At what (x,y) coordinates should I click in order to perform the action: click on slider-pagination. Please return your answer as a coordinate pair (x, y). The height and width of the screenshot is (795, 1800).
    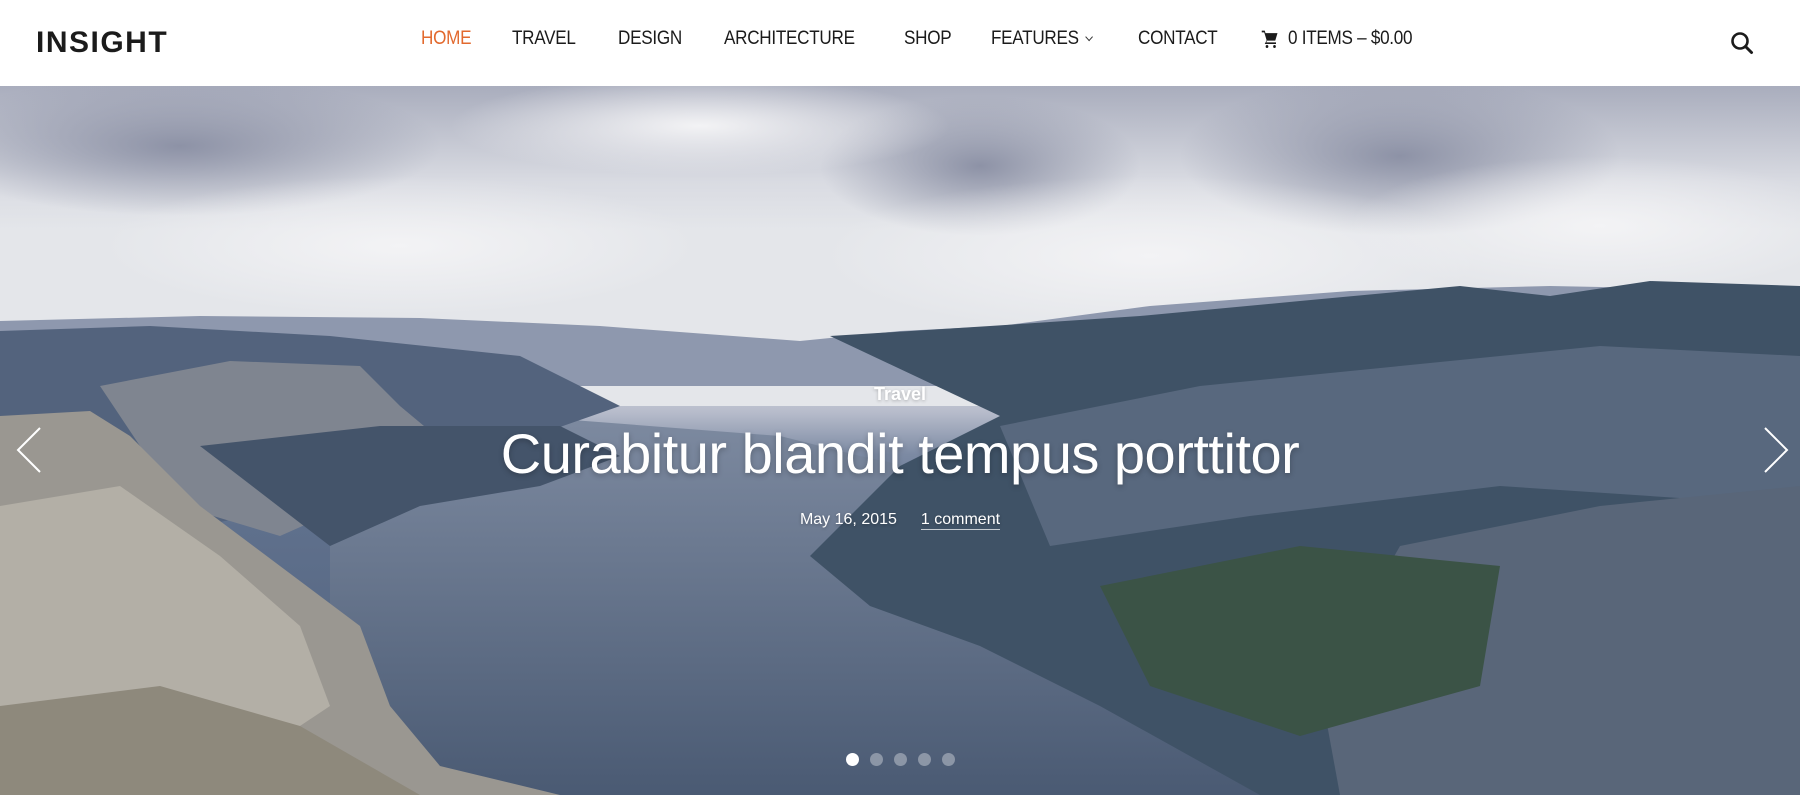
    Looking at the image, I should click on (900, 759).